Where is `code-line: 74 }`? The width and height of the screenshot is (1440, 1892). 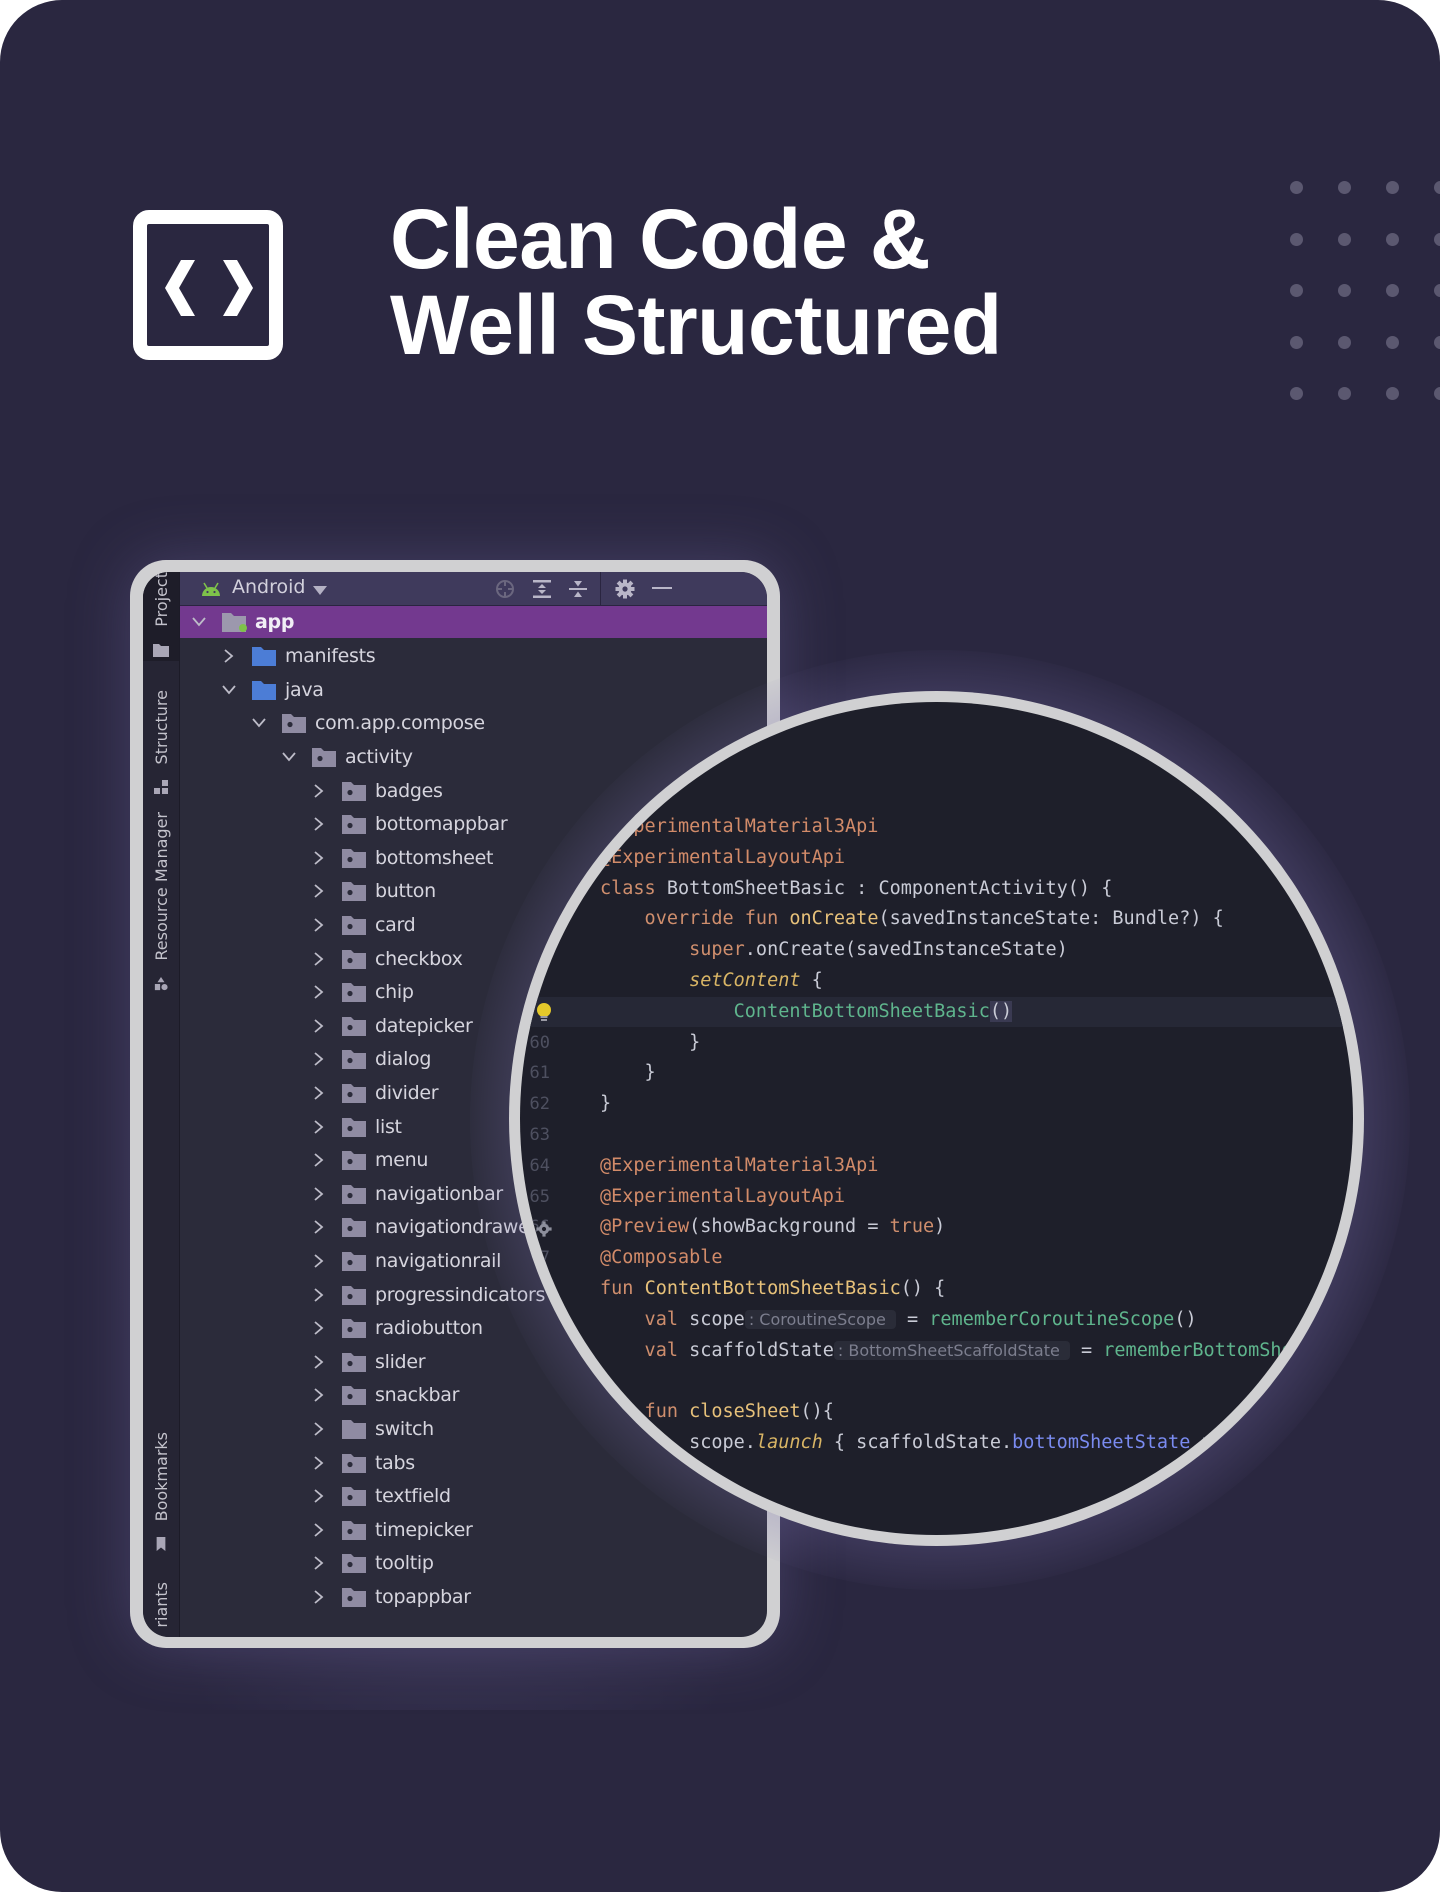 code-line: 74 } is located at coordinates (936, 1474).